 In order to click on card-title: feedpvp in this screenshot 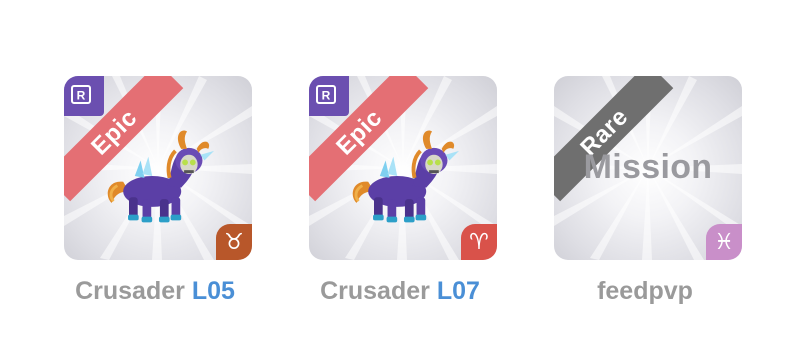, I will do `click(645, 291)`.